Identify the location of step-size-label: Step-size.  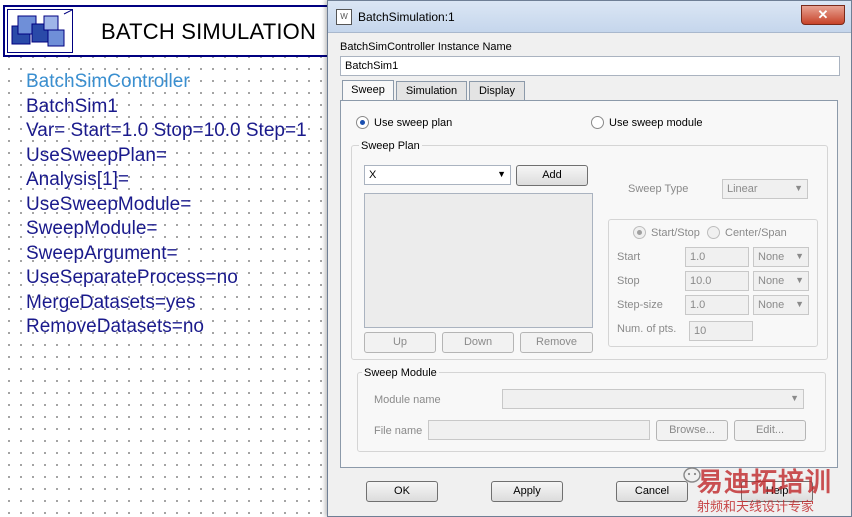
(640, 305).